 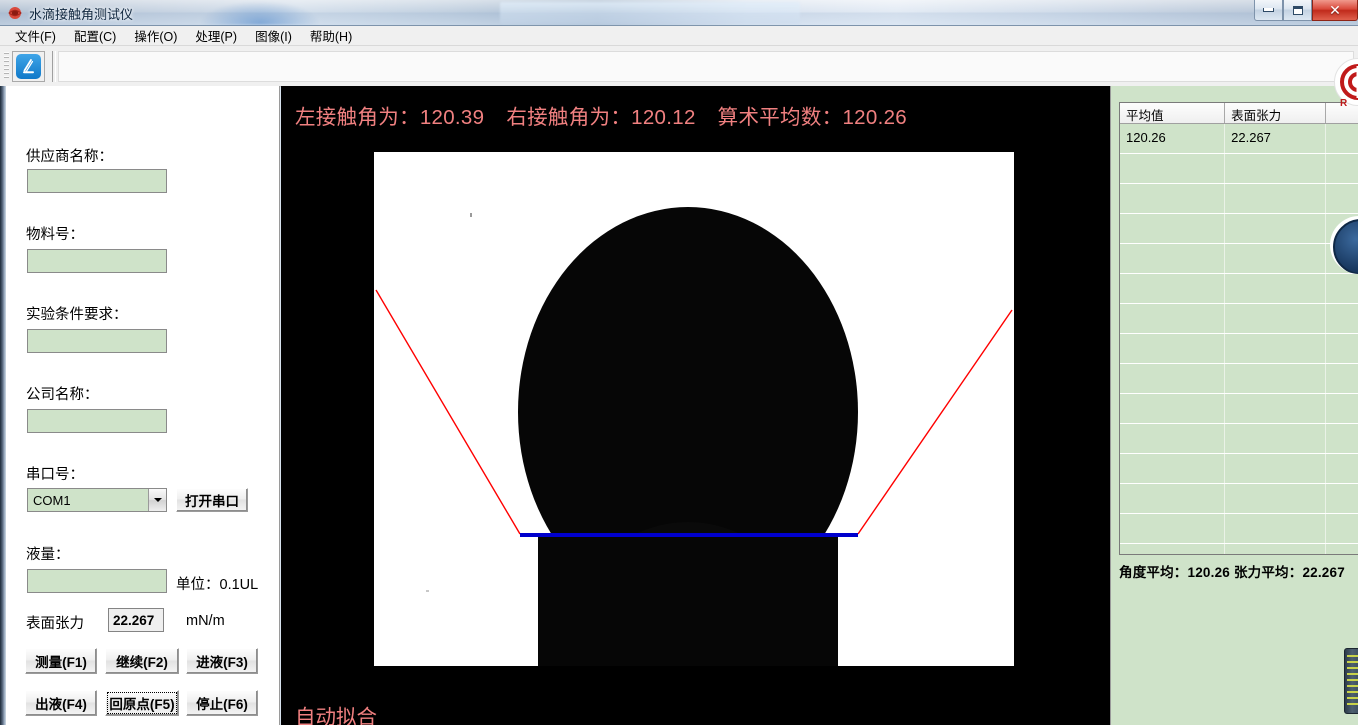 I want to click on toolbar-empty-area, so click(x=706, y=66).